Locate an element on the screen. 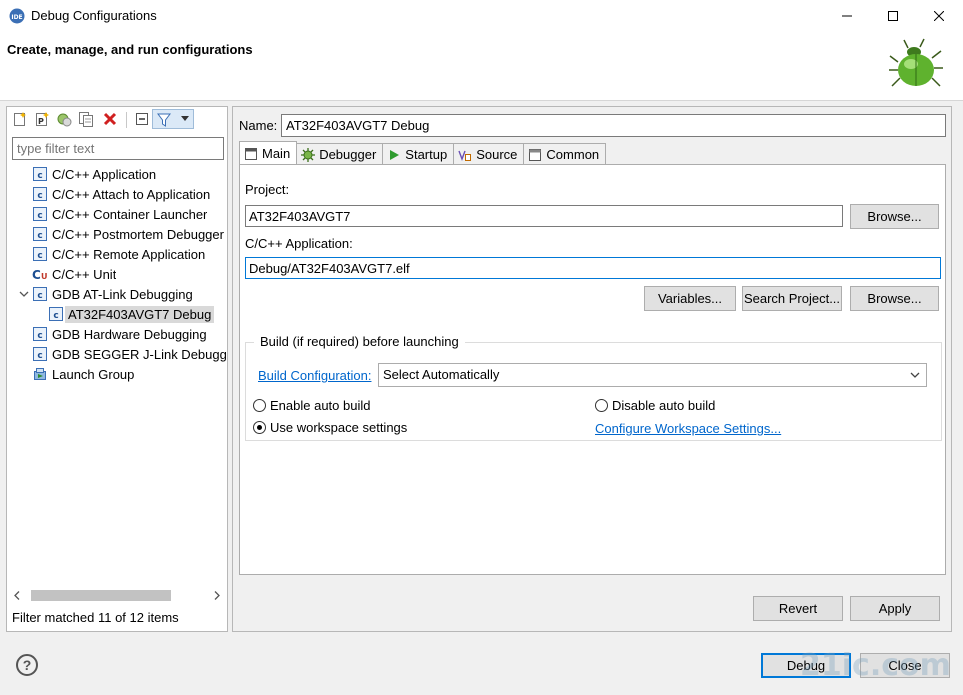 The image size is (963, 695). radio-label: Use workspace settings is located at coordinates (339, 427).